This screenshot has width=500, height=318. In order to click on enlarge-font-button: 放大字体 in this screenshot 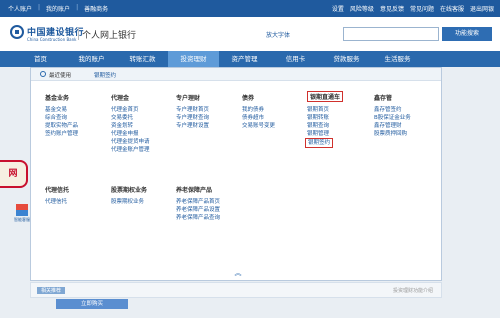, I will do `click(278, 34)`.